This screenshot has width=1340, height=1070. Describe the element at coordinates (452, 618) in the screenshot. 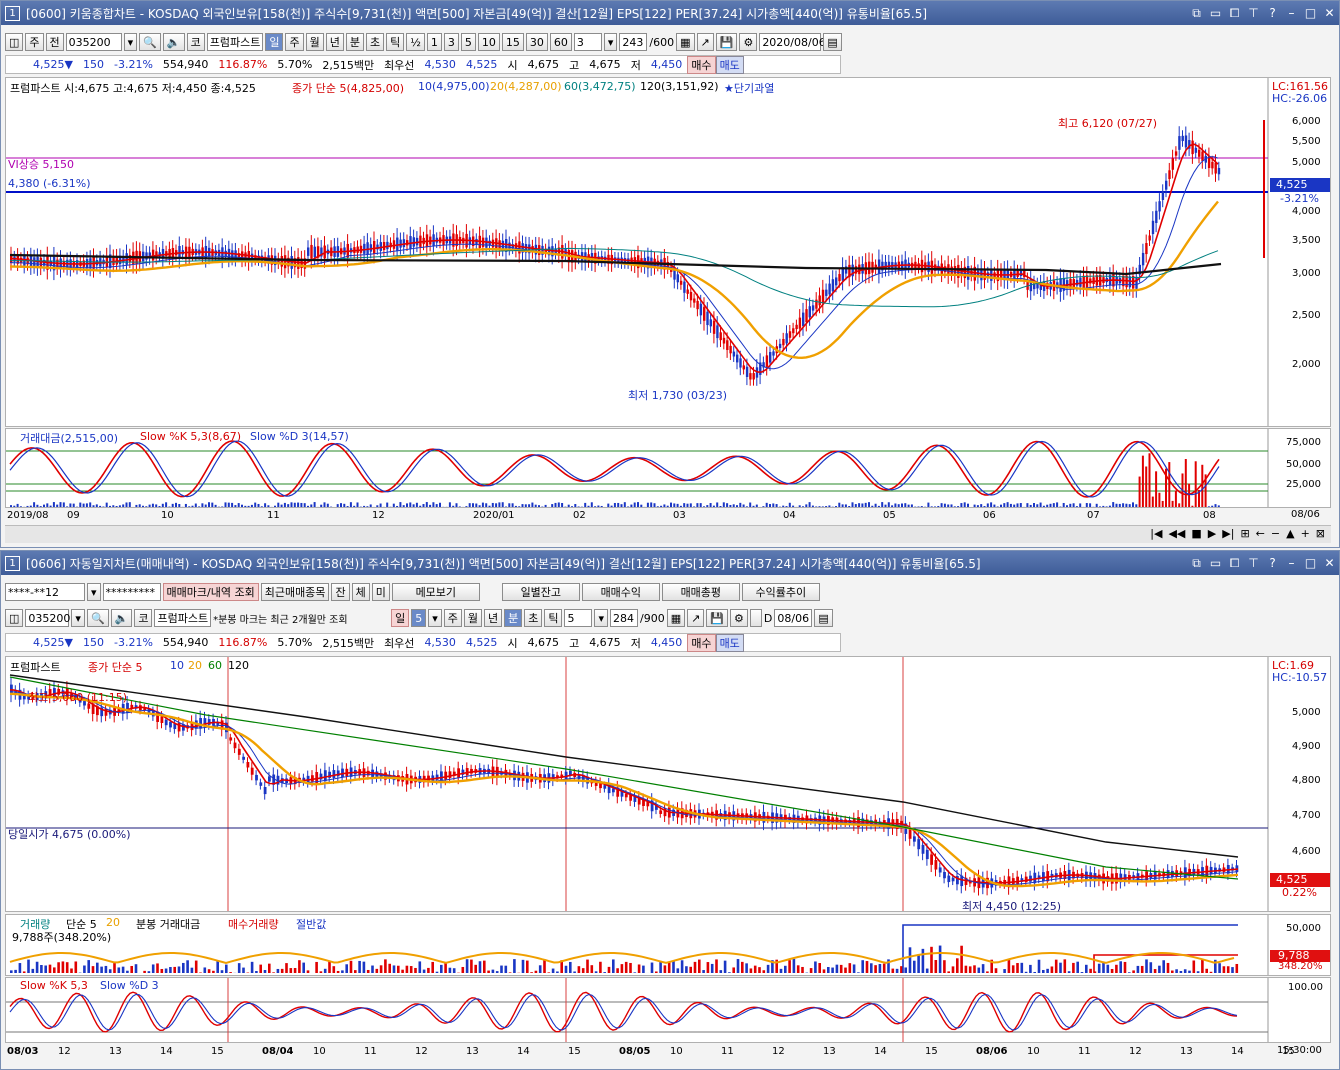

I see `tab-week: 주` at that location.